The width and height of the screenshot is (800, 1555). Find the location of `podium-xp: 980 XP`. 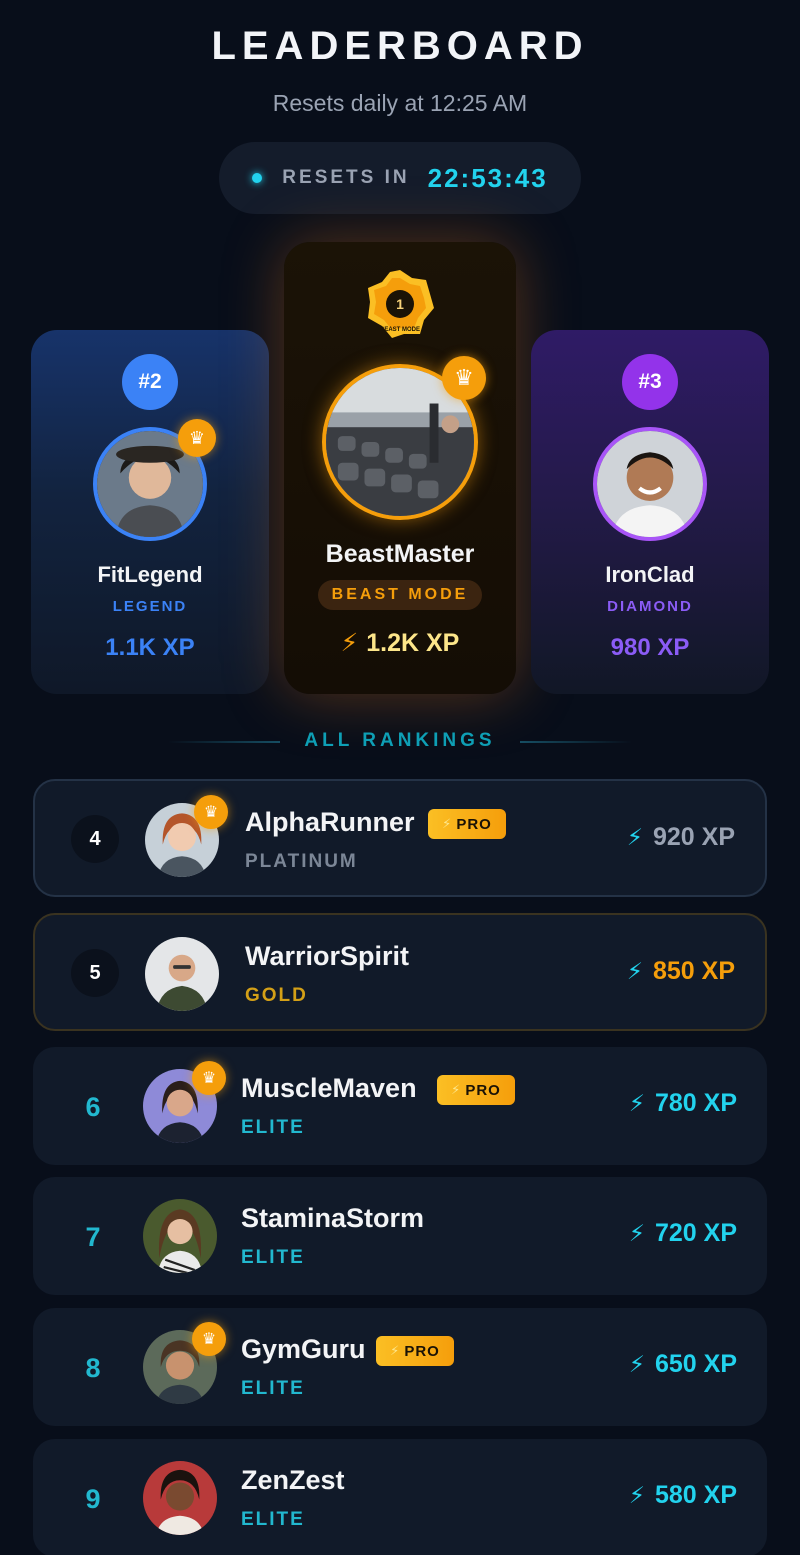

podium-xp: 980 XP is located at coordinates (650, 647).